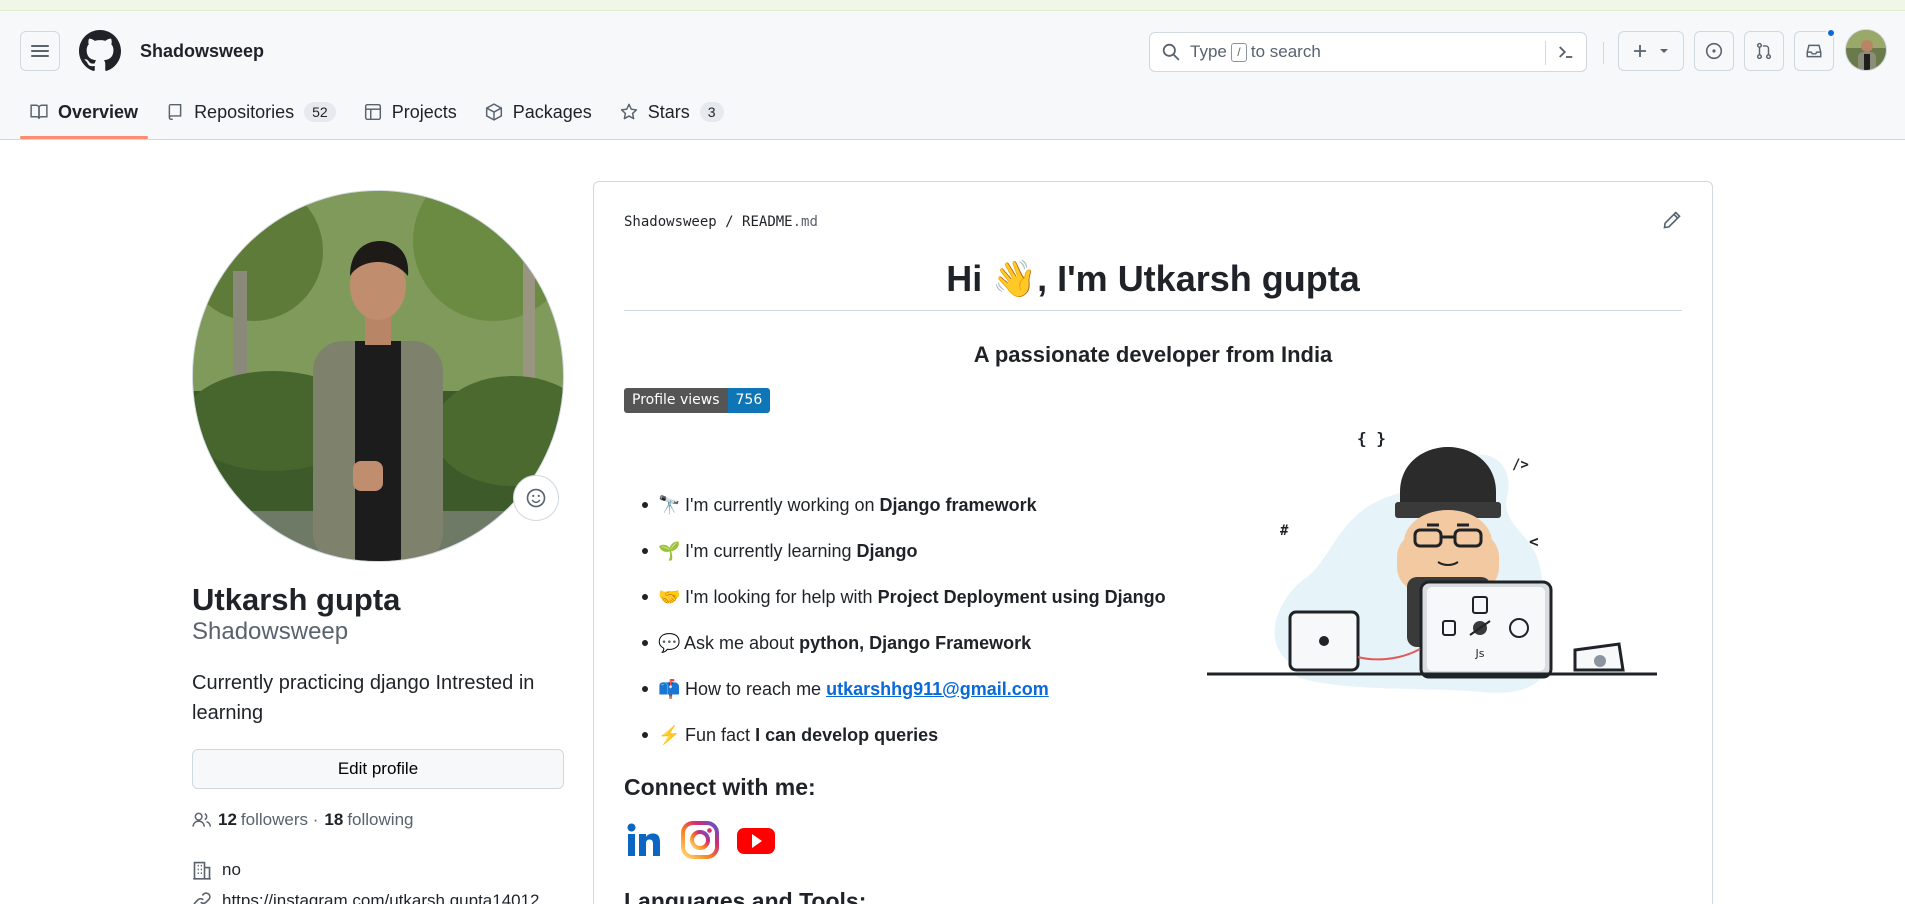  I want to click on tab-stars: Stars 3, so click(672, 112).